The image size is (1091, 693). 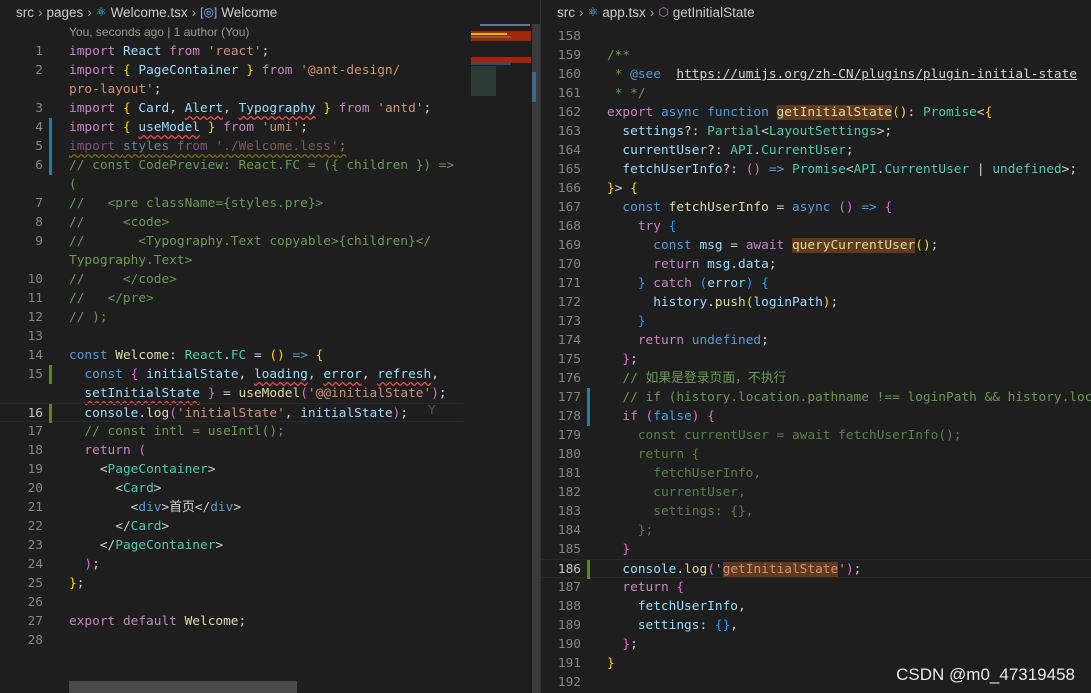 What do you see at coordinates (35, 507) in the screenshot?
I see `line-number: 21` at bounding box center [35, 507].